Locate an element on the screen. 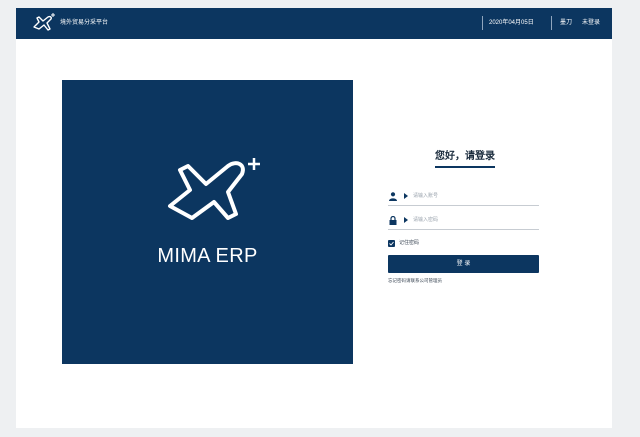  remember-checkbox is located at coordinates (391, 243).